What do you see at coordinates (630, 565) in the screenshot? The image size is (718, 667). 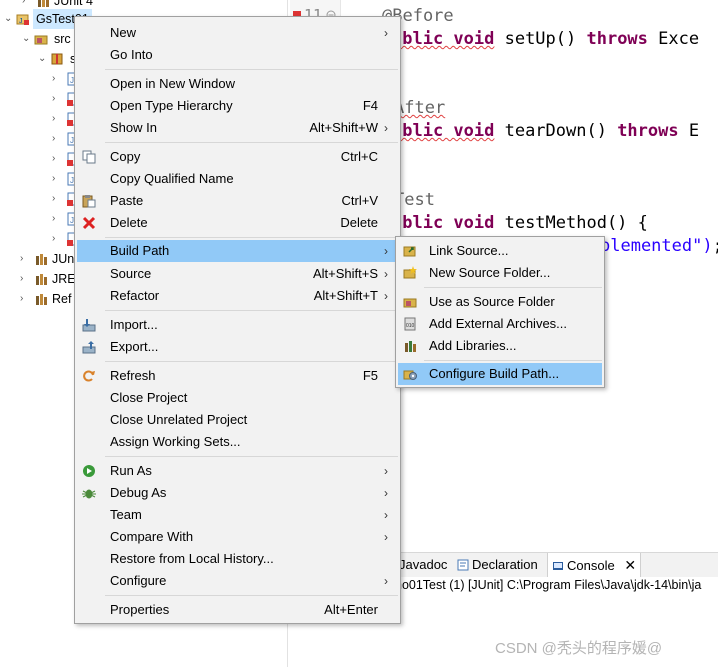 I see `close-icon: ✕` at bounding box center [630, 565].